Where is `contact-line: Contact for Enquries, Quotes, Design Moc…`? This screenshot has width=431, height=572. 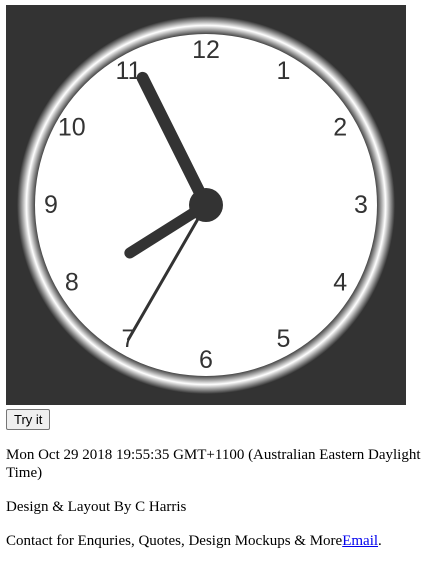
contact-line: Contact for Enquries, Quotes, Design Moc… is located at coordinates (194, 541).